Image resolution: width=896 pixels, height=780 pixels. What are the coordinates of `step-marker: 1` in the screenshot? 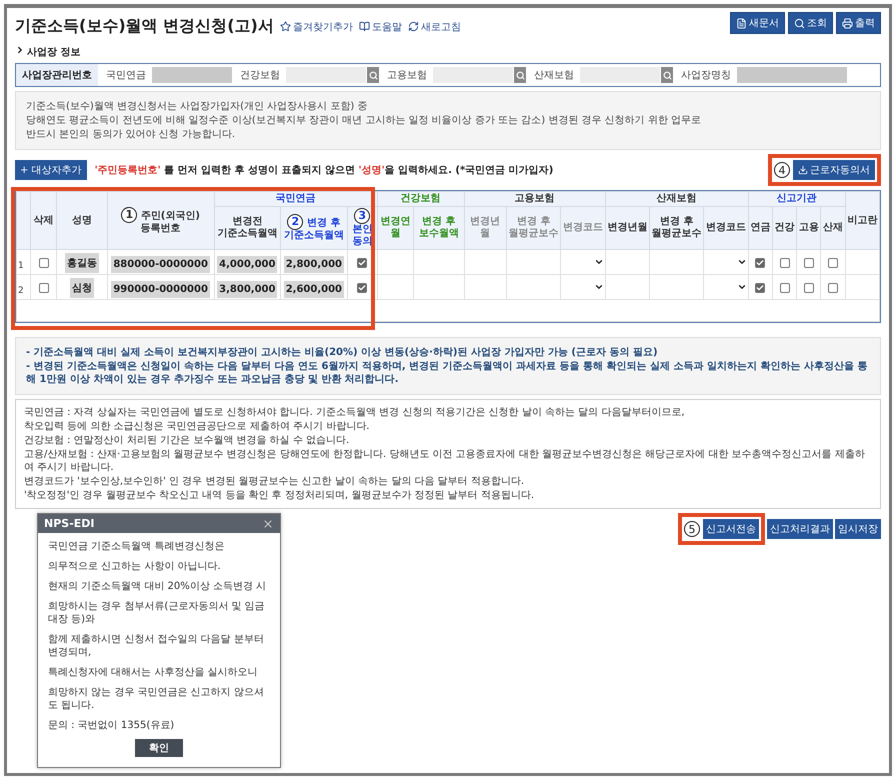 It's located at (129, 214).